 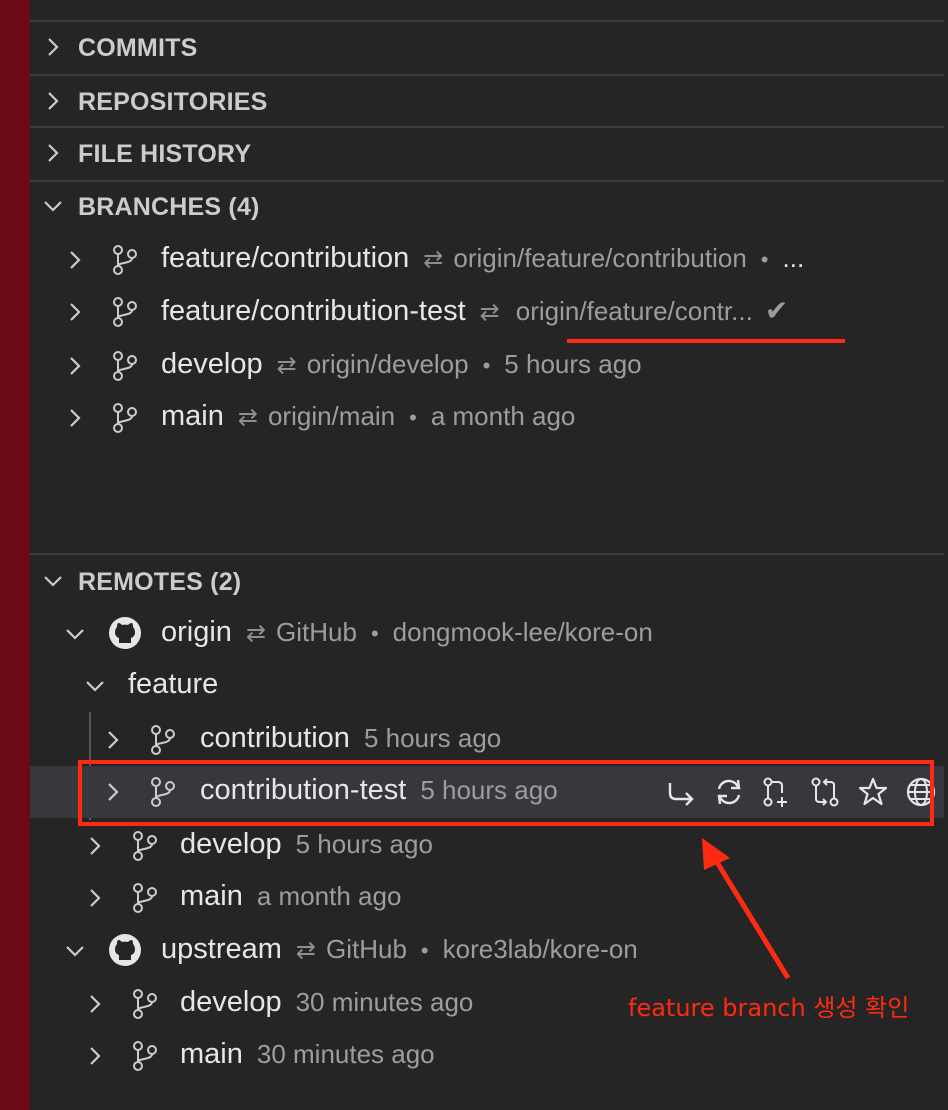 What do you see at coordinates (600, 258) in the screenshot?
I see `upstream-name: origin/feature/contribution` at bounding box center [600, 258].